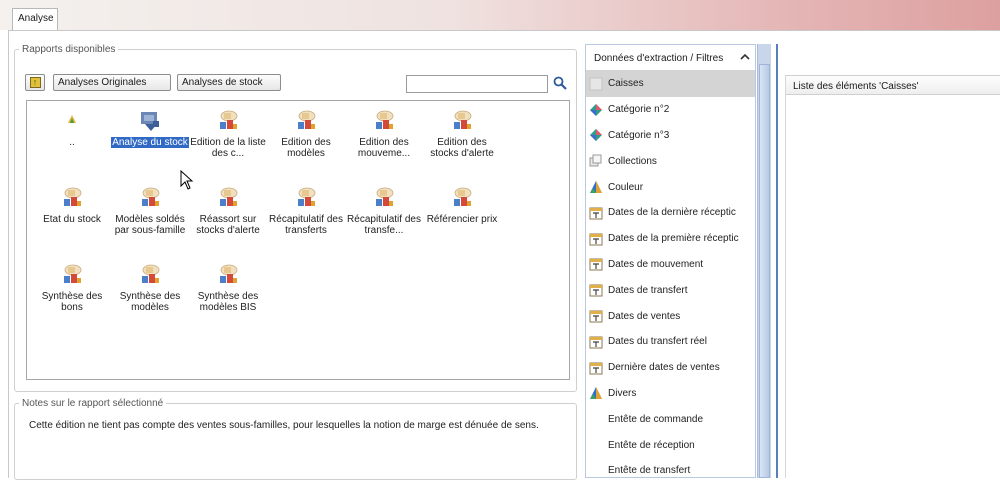 The height and width of the screenshot is (480, 1000). What do you see at coordinates (656, 264) in the screenshot?
I see `filter-item-label: Dates de mouvement` at bounding box center [656, 264].